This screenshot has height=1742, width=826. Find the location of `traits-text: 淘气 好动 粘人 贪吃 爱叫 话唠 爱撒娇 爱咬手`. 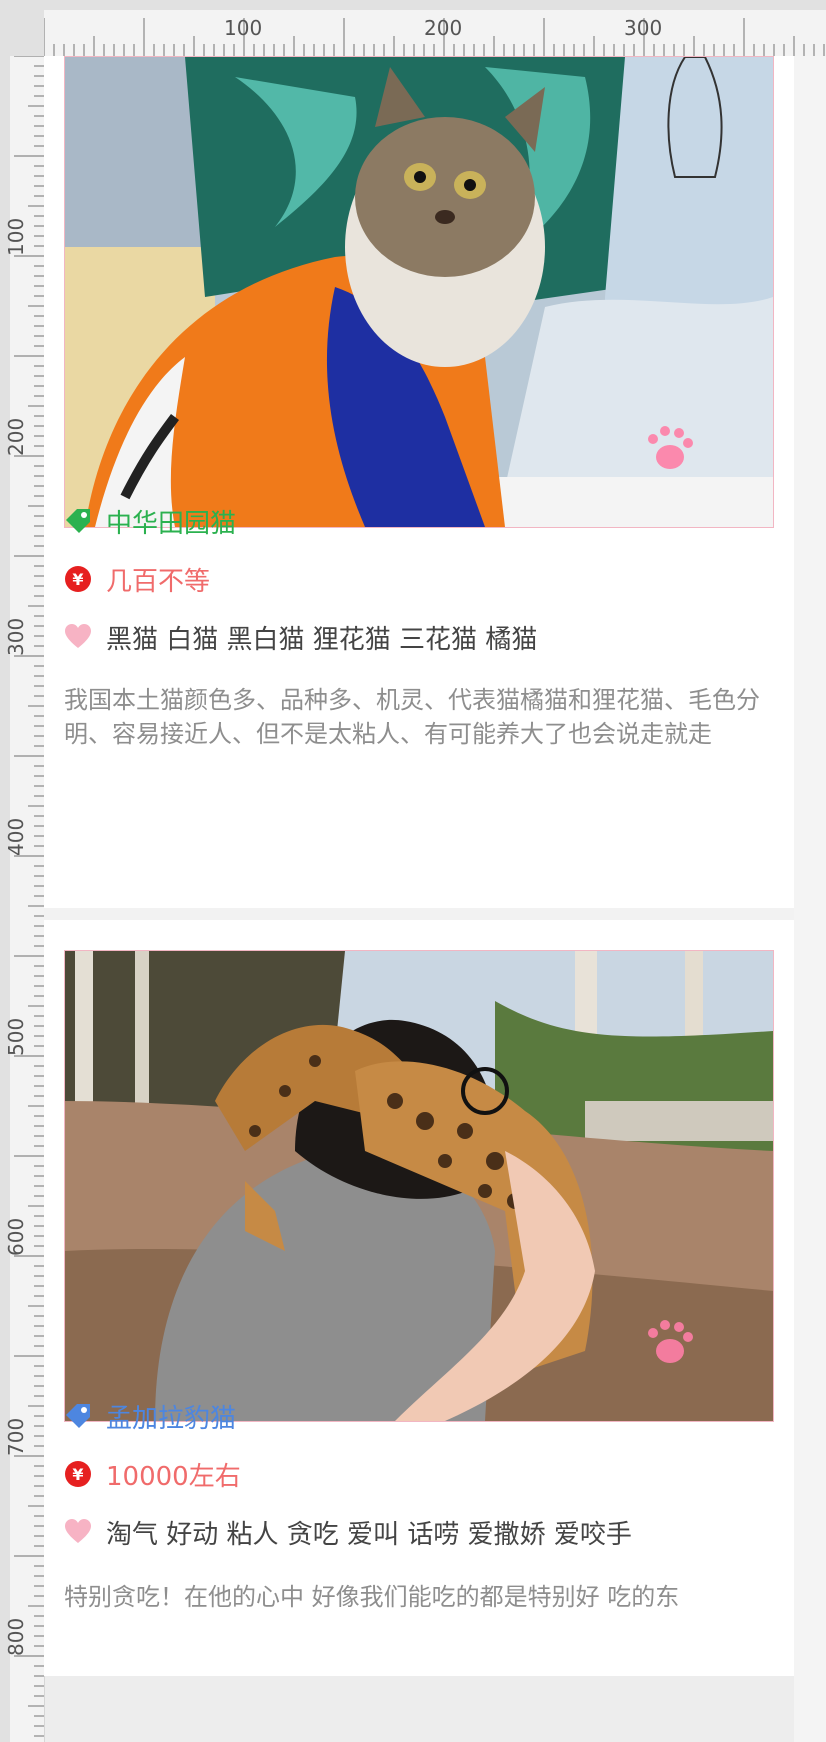

traits-text: 淘气 好动 粘人 贪吃 爱叫 话唠 爱撒娇 爱咬手 is located at coordinates (369, 1534).